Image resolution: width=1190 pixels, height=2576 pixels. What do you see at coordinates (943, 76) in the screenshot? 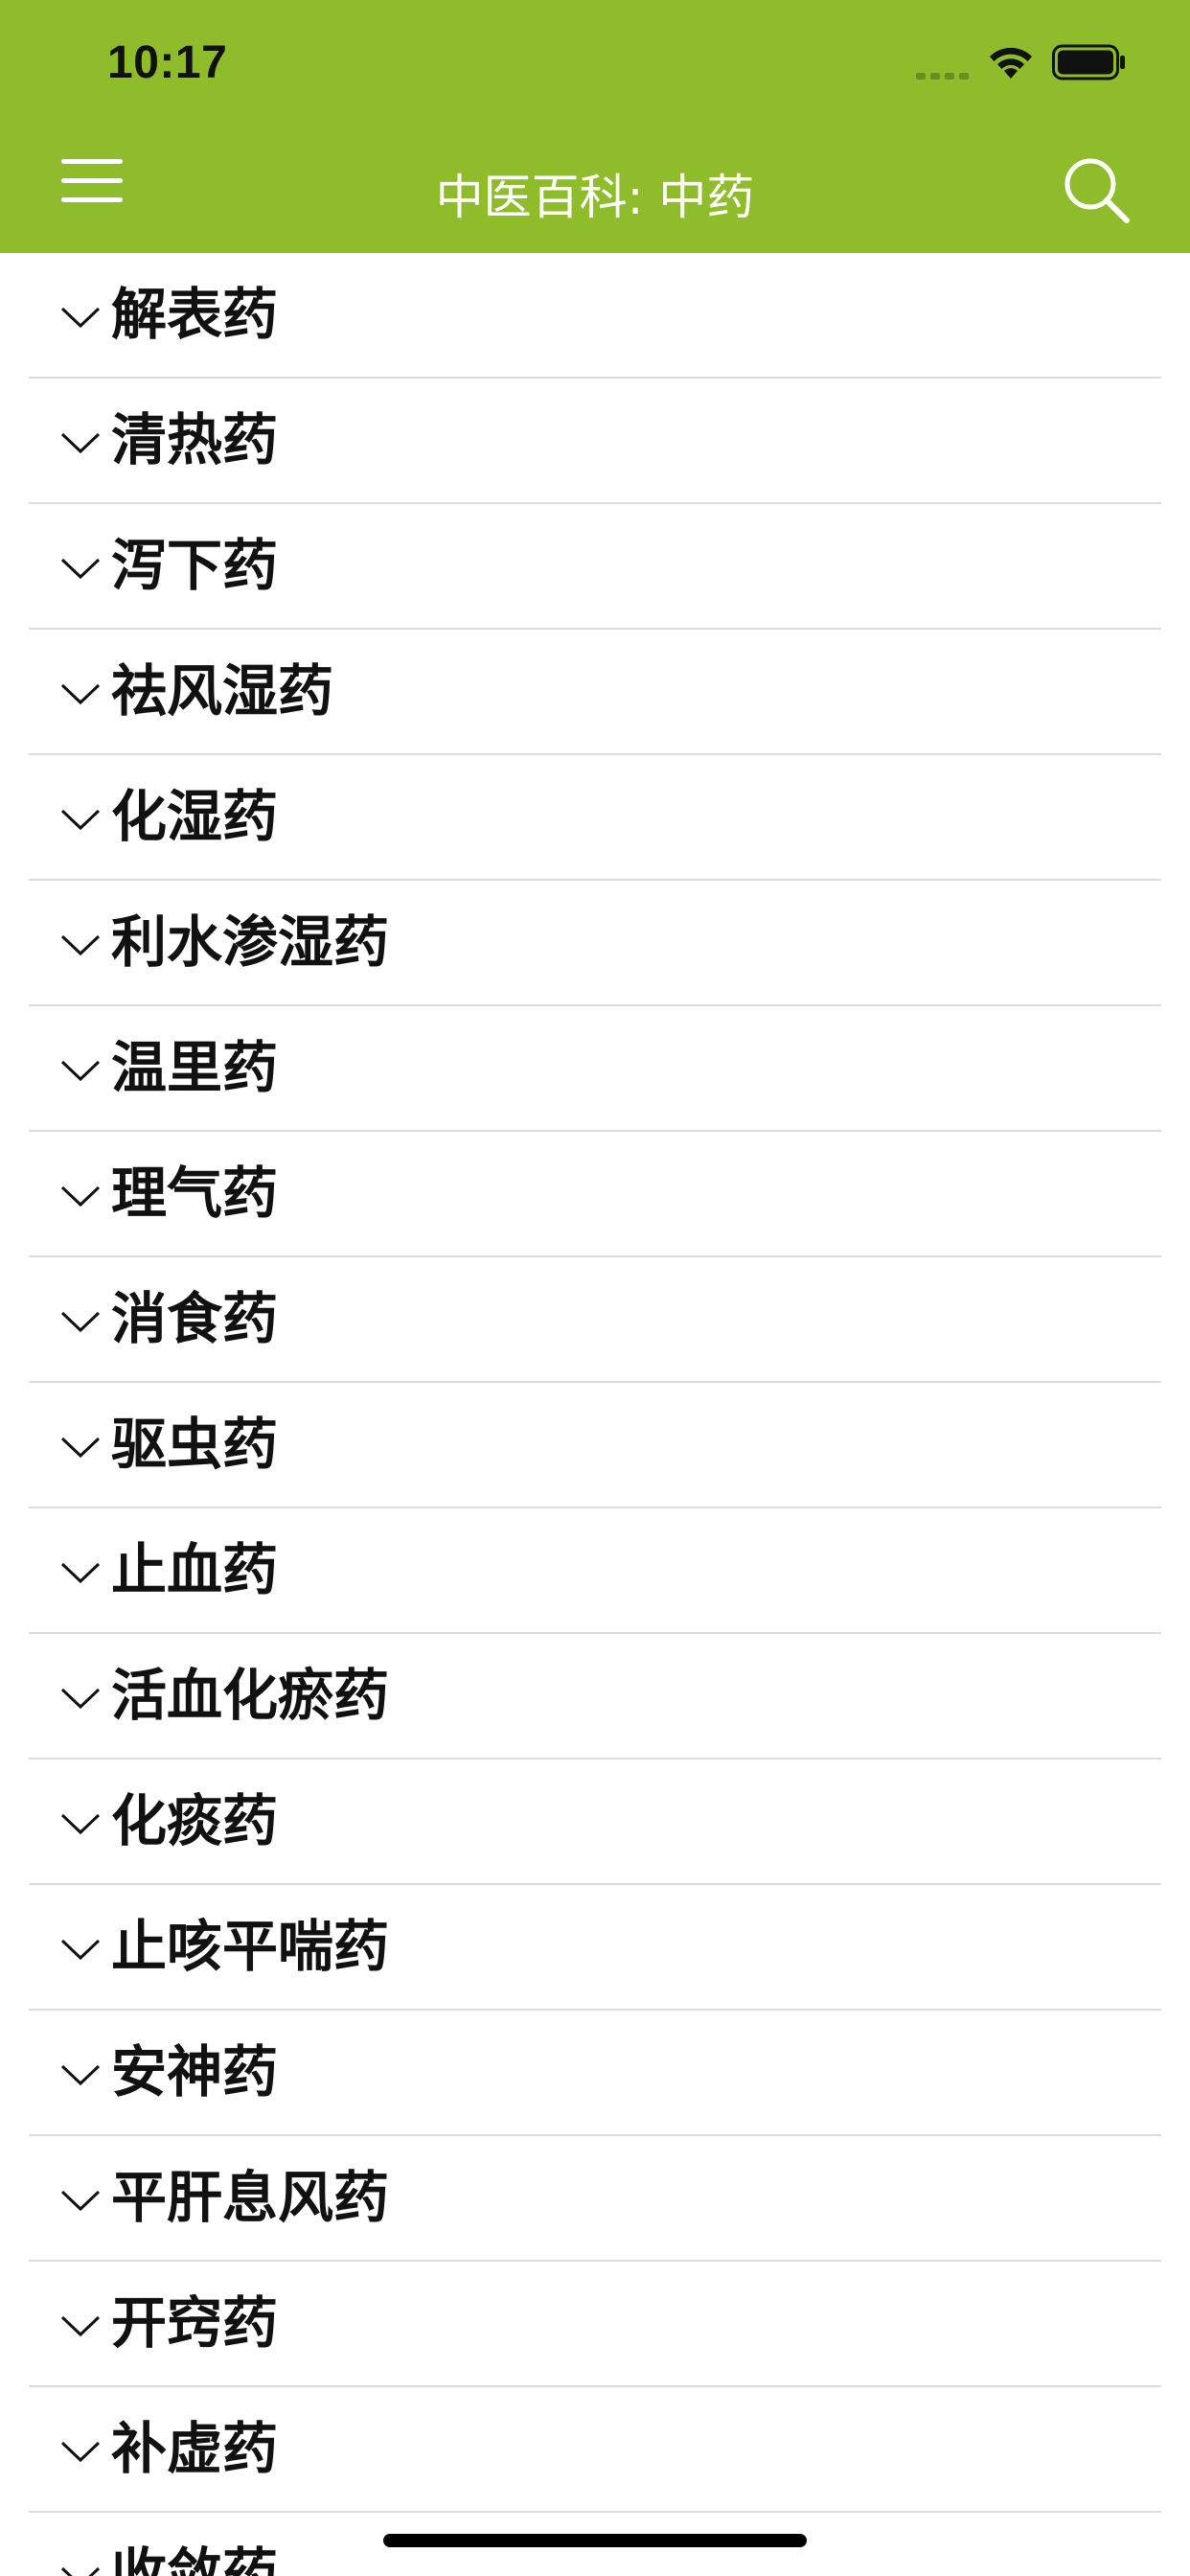
I see `signal-icon` at bounding box center [943, 76].